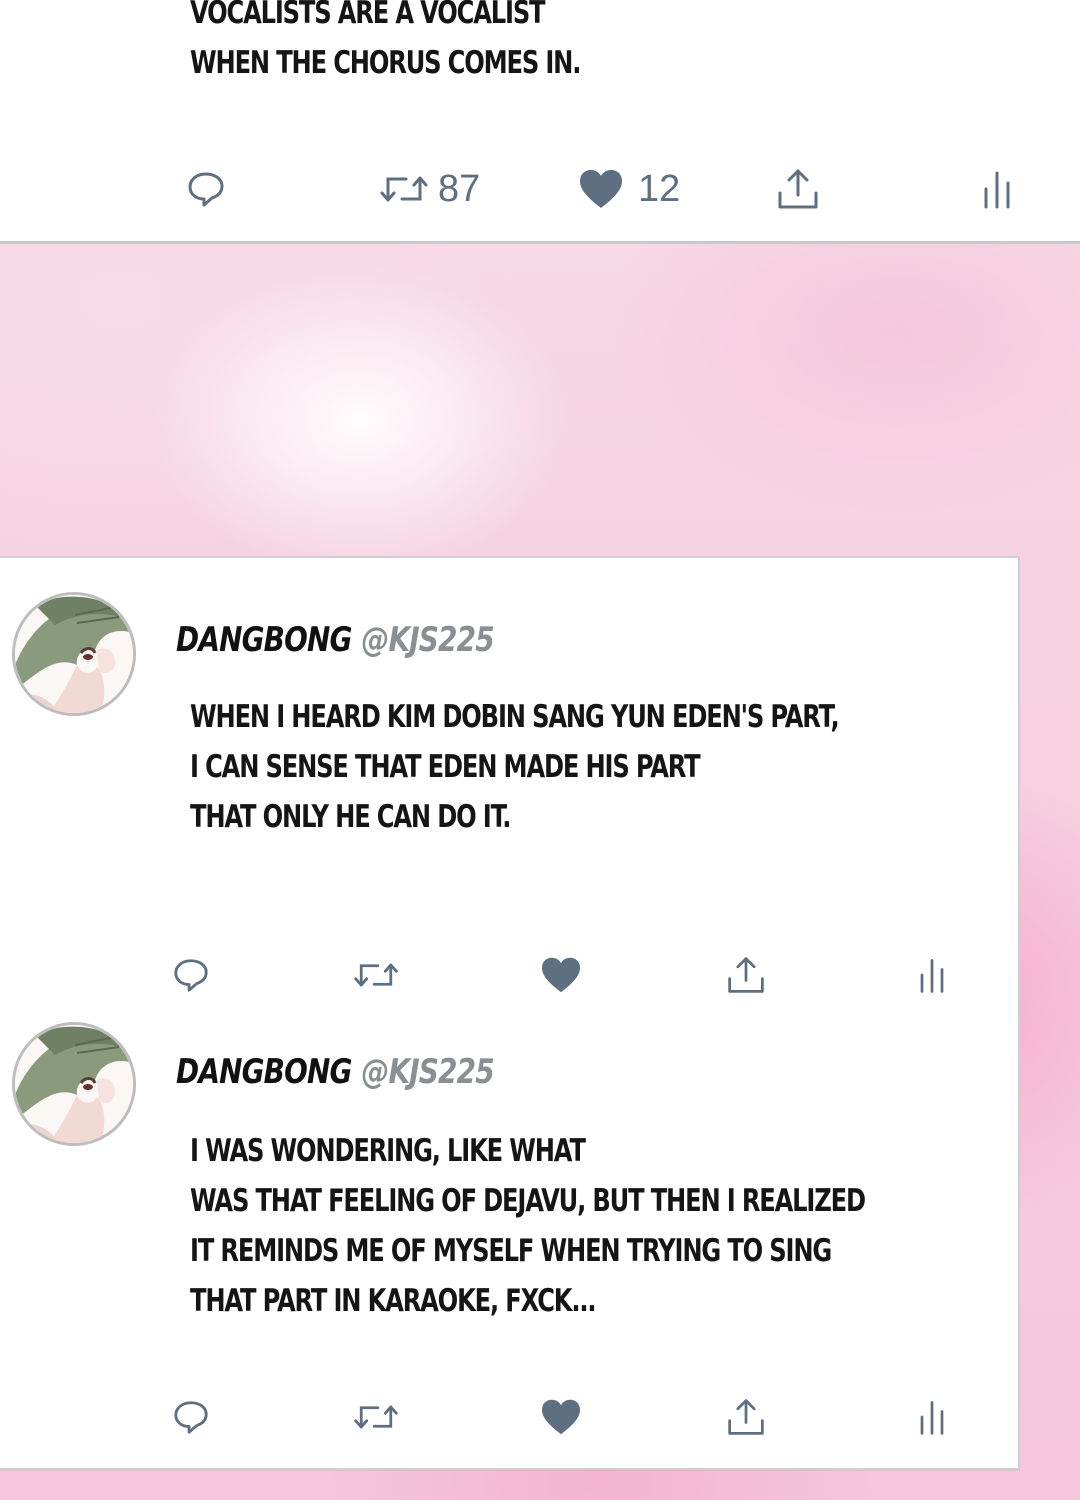 This screenshot has width=1080, height=1500. I want to click on like-button: 12, so click(629, 189).